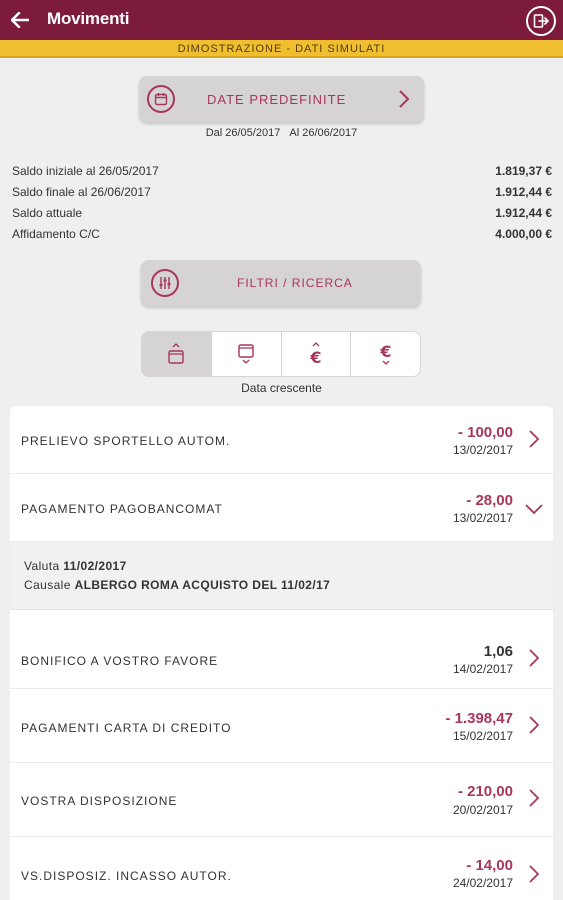 The width and height of the screenshot is (563, 900). I want to click on transaction-date: 20/02/2017, so click(482, 810).